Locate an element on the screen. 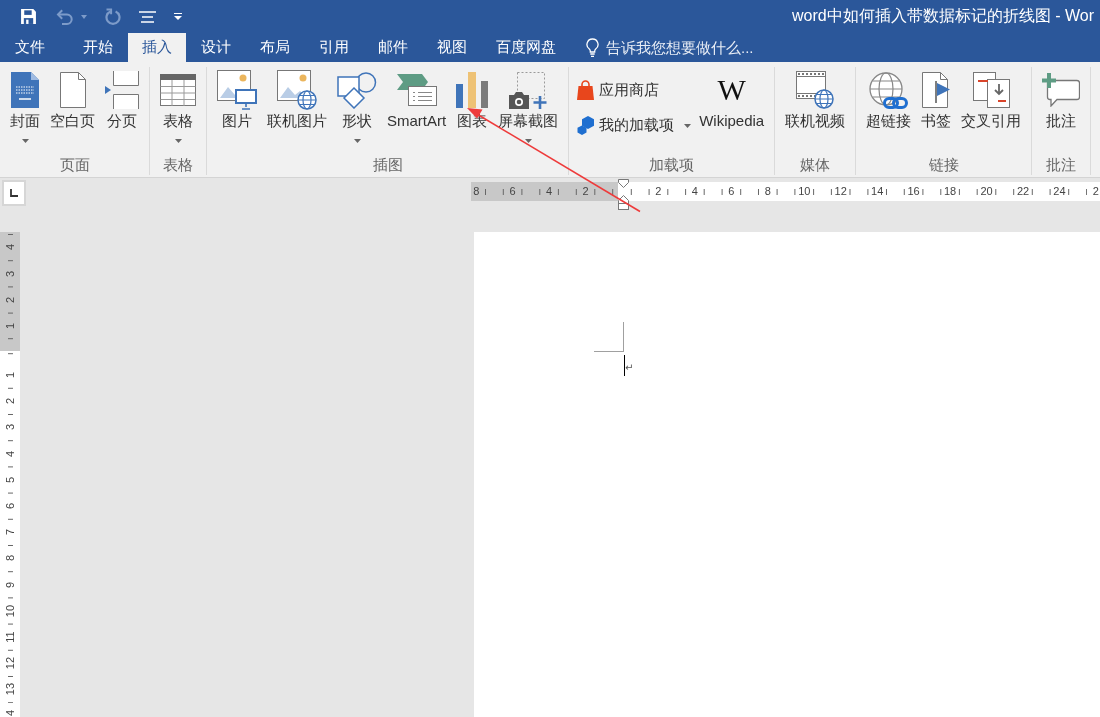  bookmark-icon is located at coordinates (936, 90).